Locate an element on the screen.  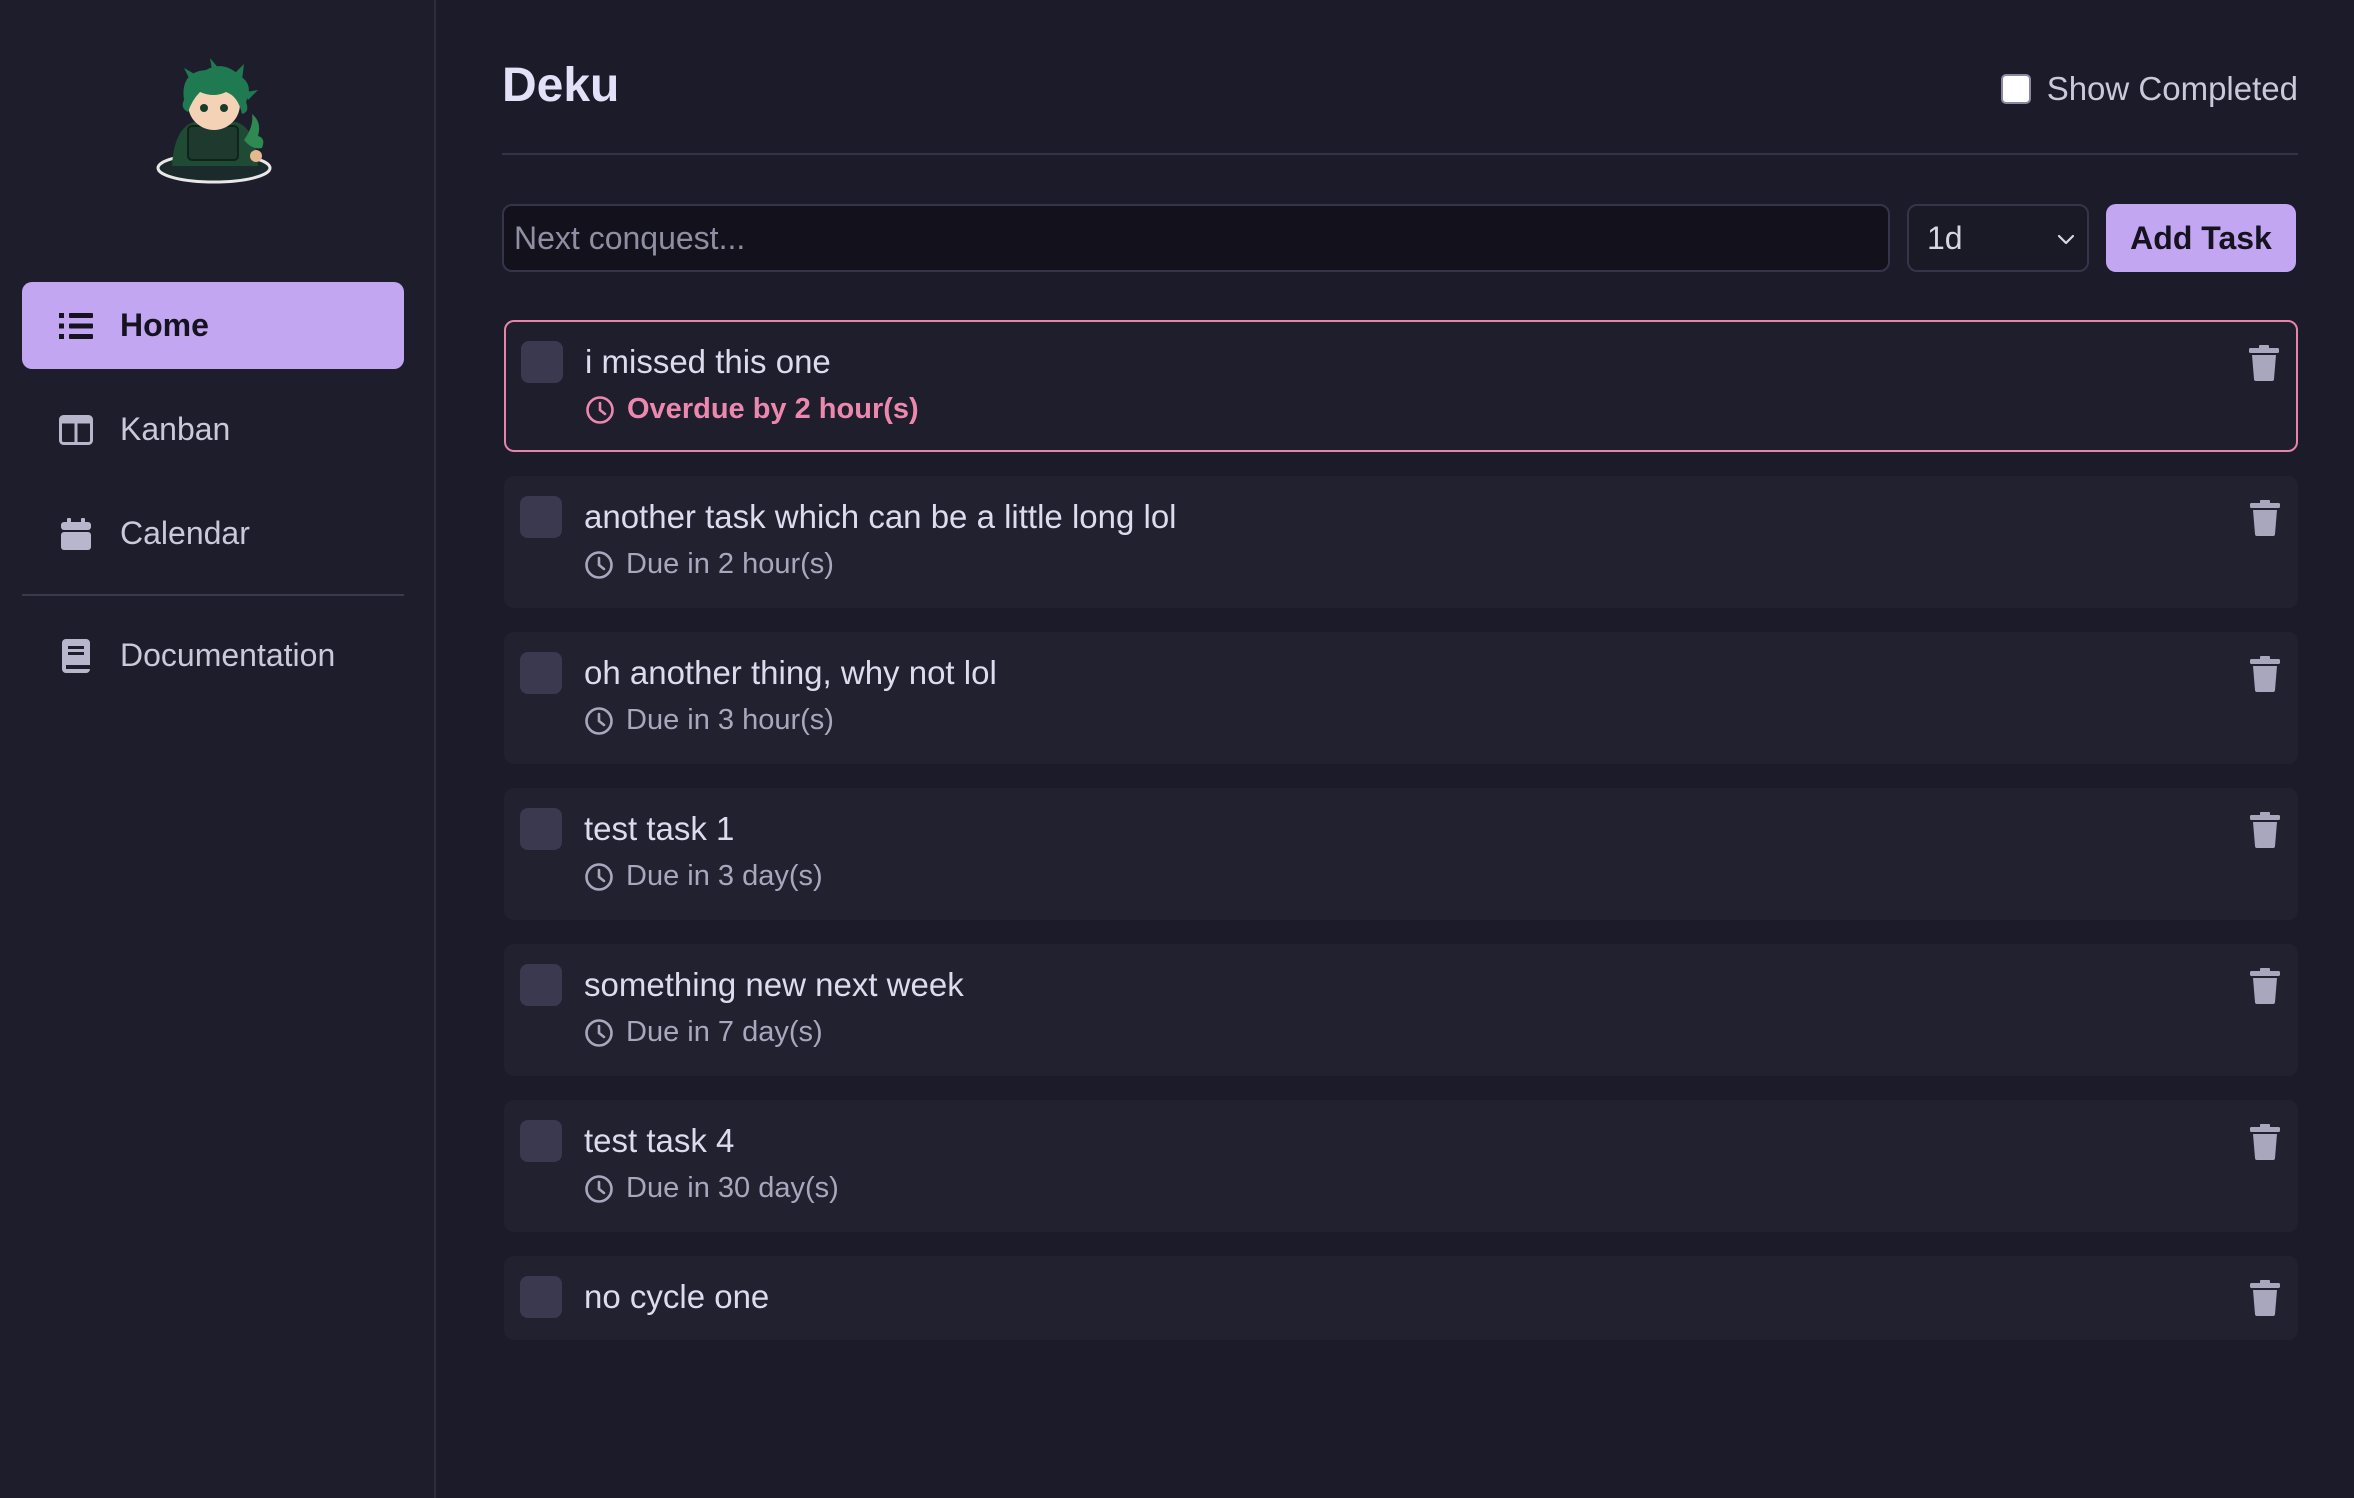
task-item: i missed this one Overdue by 2 hour(s) is located at coordinates (1401, 386).